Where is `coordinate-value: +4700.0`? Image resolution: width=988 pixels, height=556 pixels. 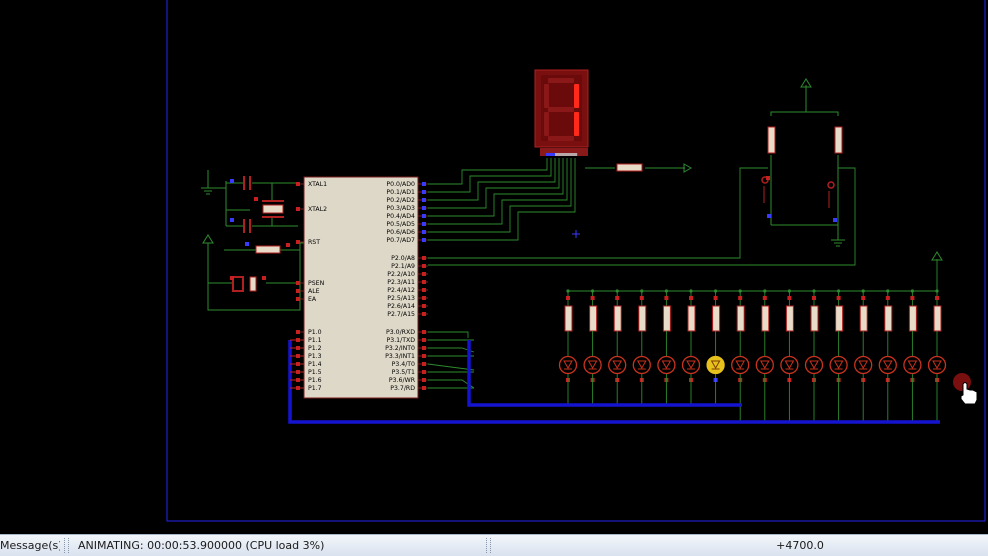
coordinate-value: +4700.0 is located at coordinates (800, 545).